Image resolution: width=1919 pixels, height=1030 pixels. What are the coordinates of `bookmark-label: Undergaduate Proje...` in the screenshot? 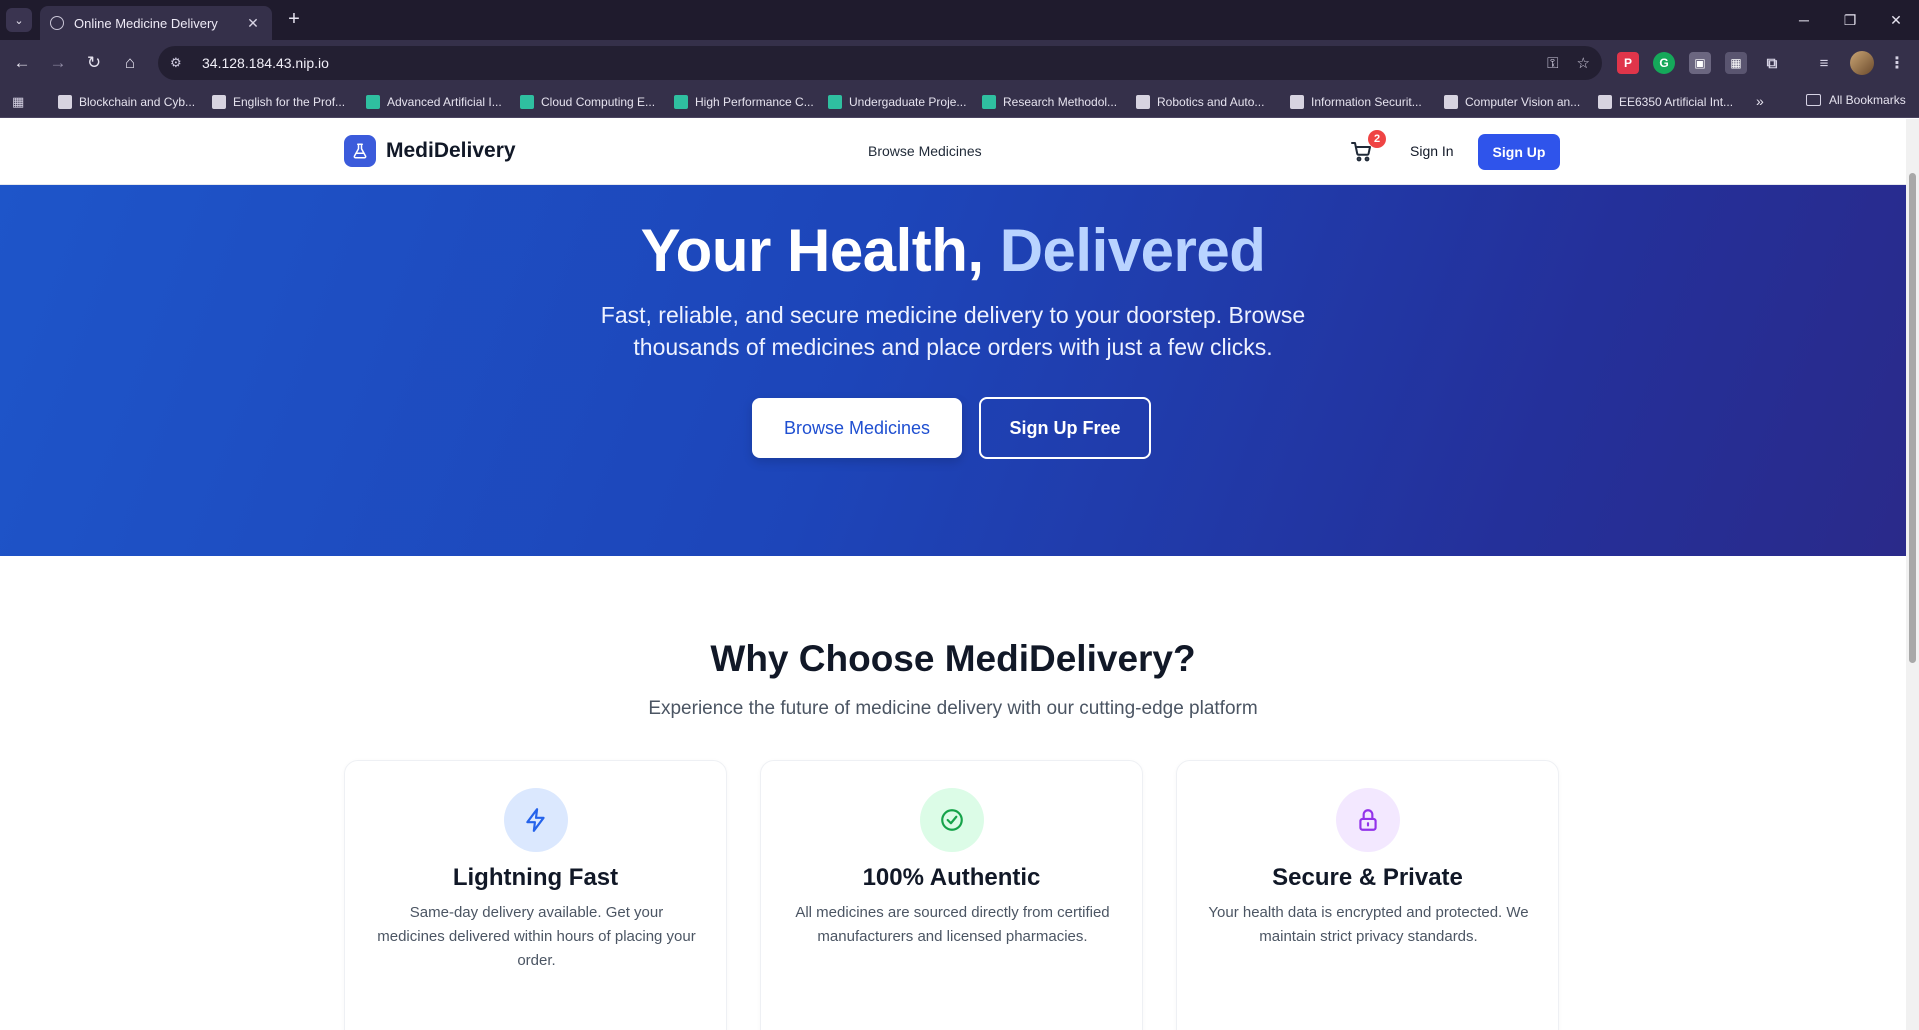 It's located at (908, 102).